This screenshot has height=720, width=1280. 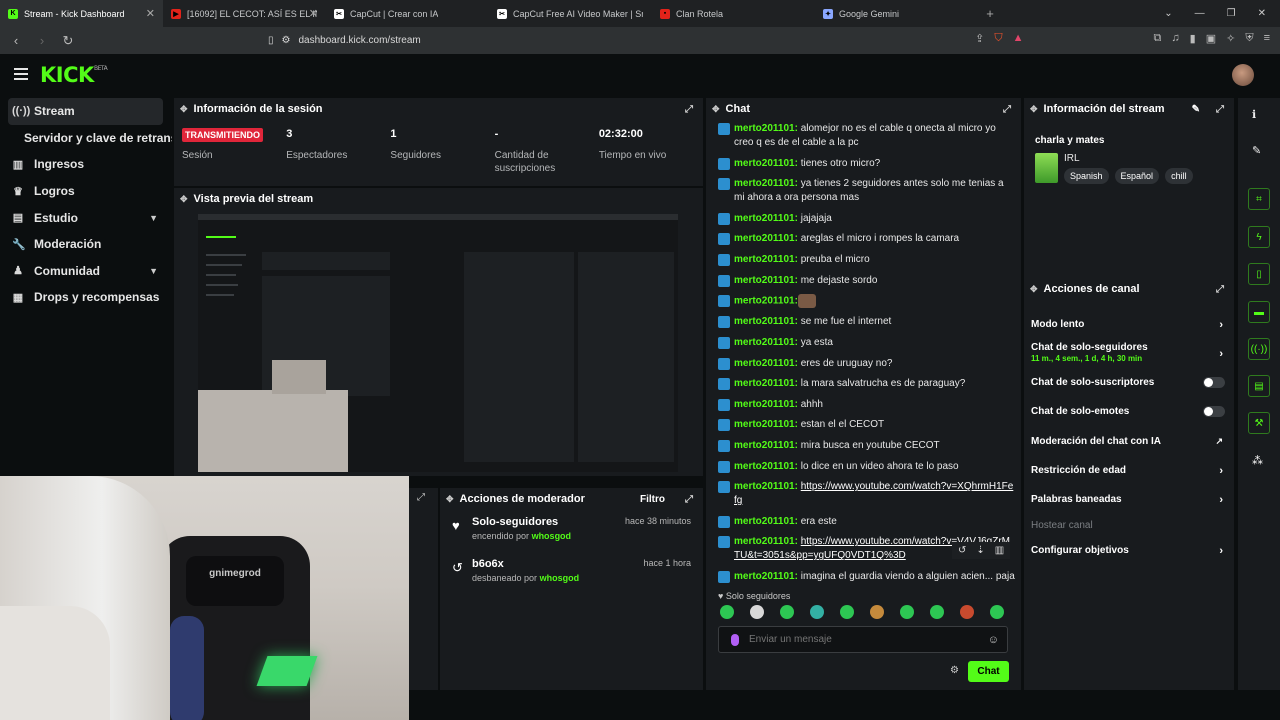 What do you see at coordinates (570, 13) in the screenshot?
I see `browser-tab: ✂ CapCut Free AI Video Maker | Smart` at bounding box center [570, 13].